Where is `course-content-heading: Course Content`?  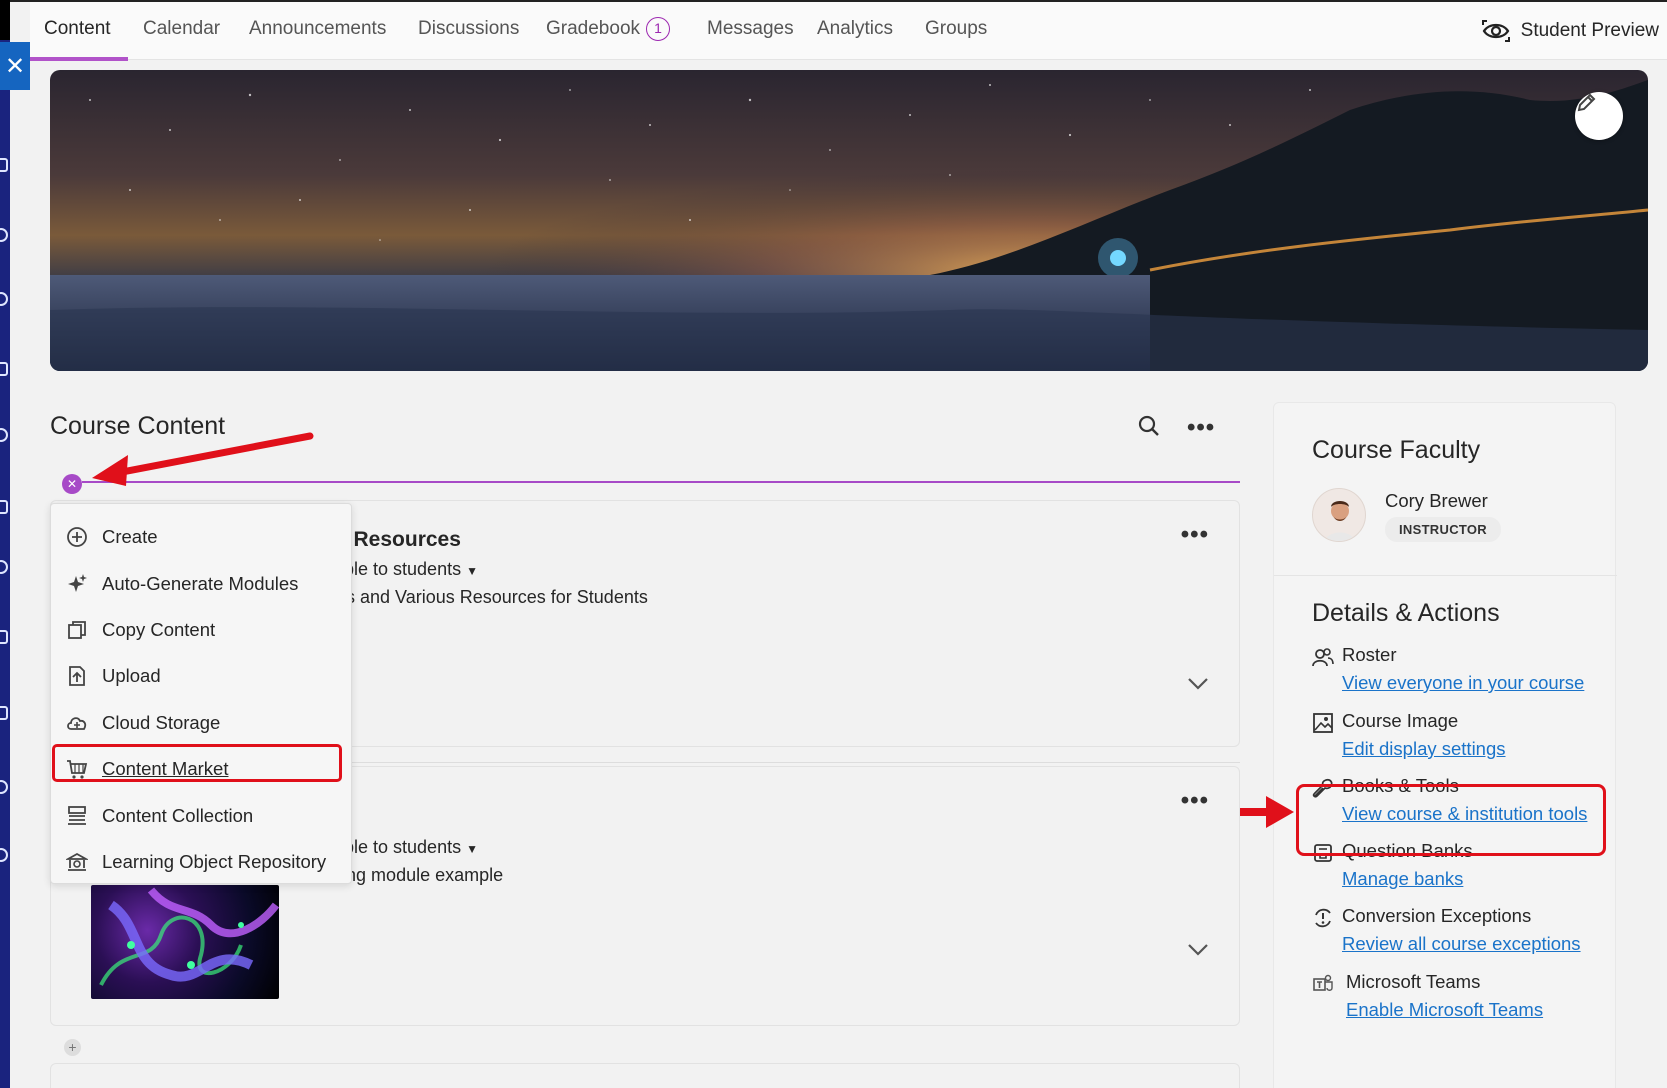 course-content-heading: Course Content is located at coordinates (138, 426).